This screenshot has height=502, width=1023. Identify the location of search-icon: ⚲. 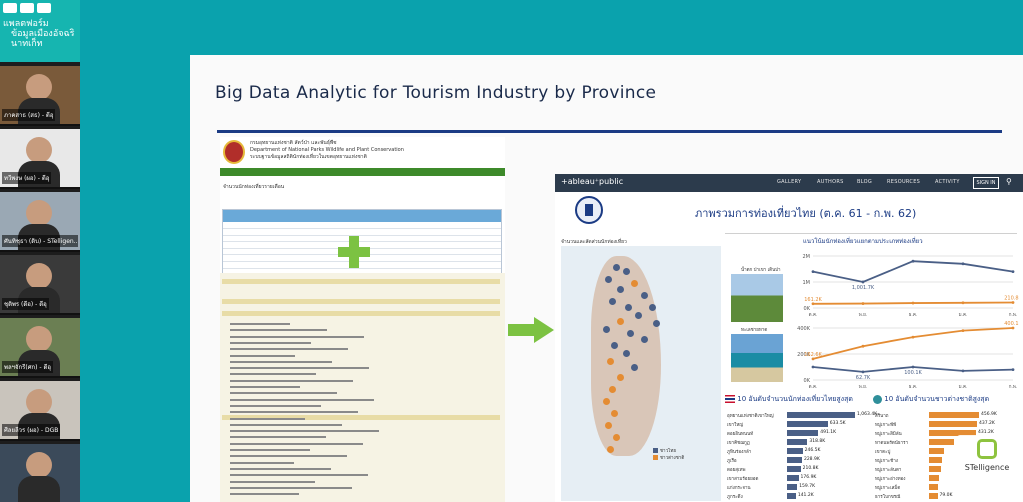
(1009, 181).